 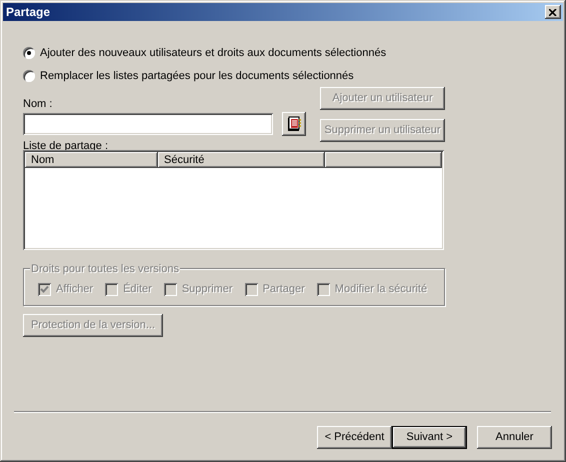 I want to click on checkbox-label: Éditer, so click(x=137, y=289).